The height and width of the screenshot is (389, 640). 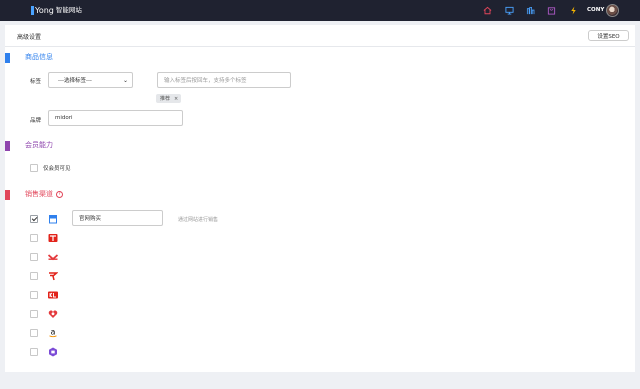 What do you see at coordinates (34, 168) in the screenshot?
I see `members-only-checkbox` at bounding box center [34, 168].